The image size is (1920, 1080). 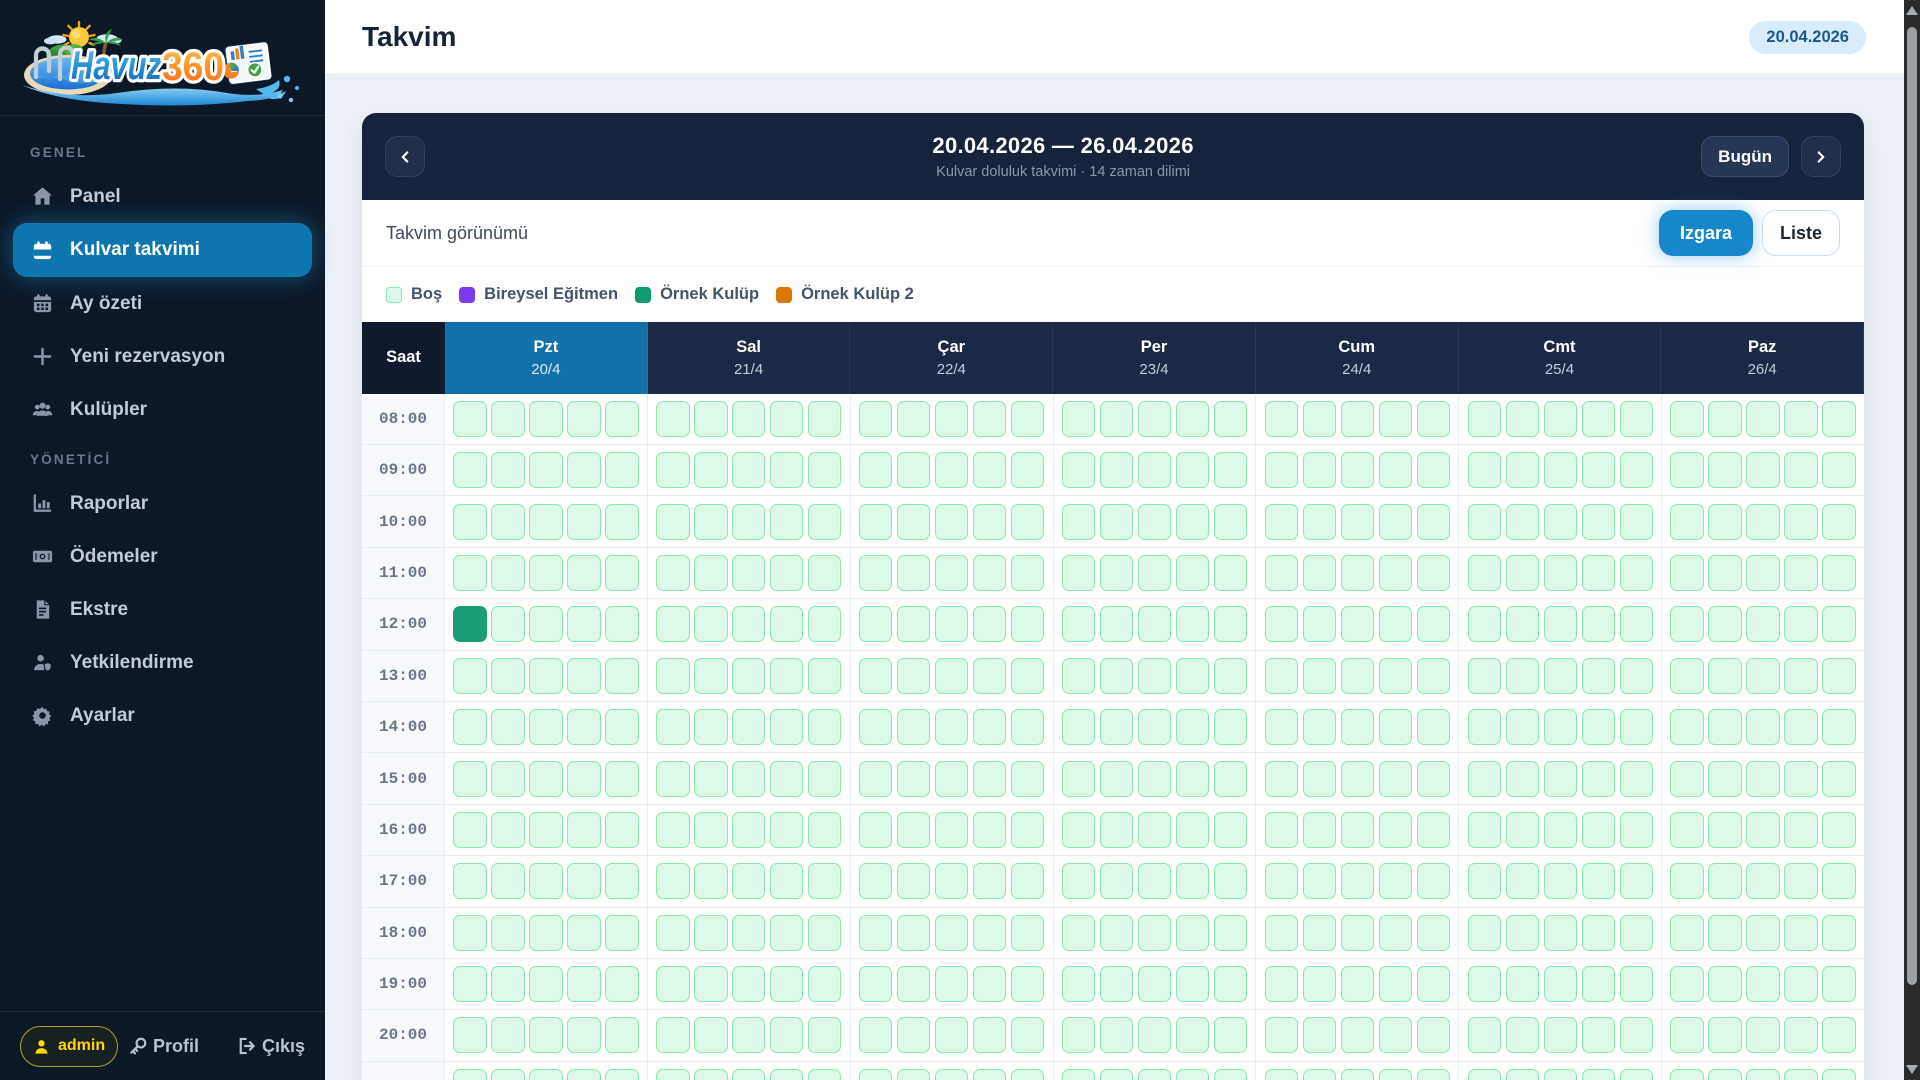 What do you see at coordinates (116, 66) in the screenshot?
I see `svg-text: Havuz` at bounding box center [116, 66].